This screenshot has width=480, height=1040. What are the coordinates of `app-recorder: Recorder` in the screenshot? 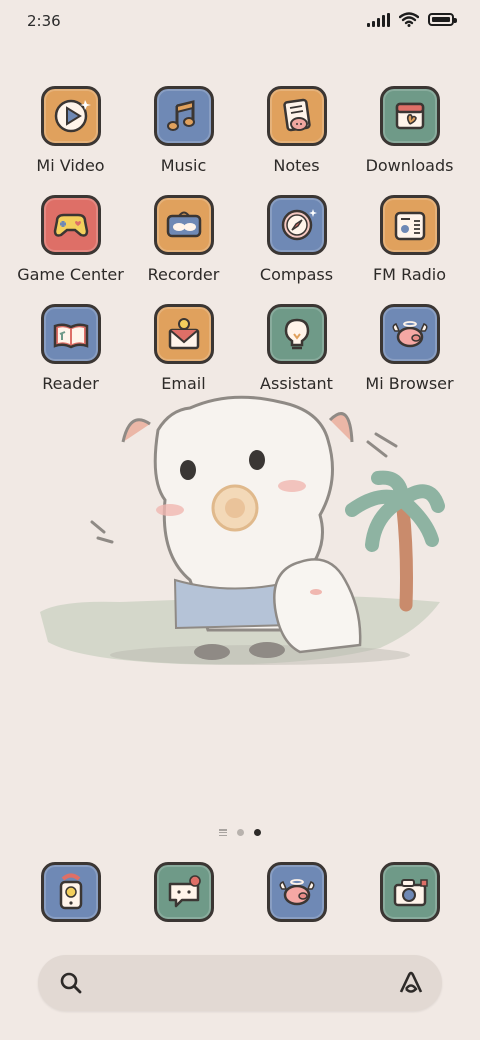 It's located at (183, 240).